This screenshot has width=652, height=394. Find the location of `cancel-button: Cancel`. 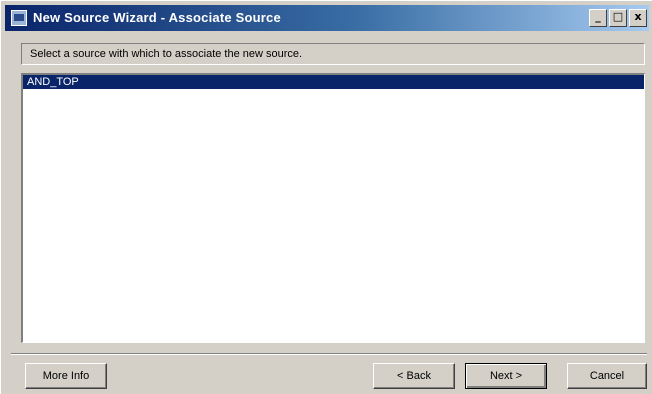

cancel-button: Cancel is located at coordinates (607, 376).